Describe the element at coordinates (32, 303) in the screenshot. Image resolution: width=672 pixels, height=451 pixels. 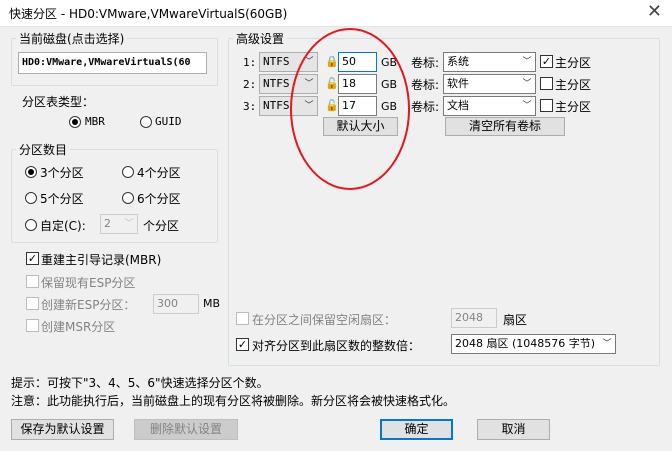
I see `create-esp-checkbox` at that location.